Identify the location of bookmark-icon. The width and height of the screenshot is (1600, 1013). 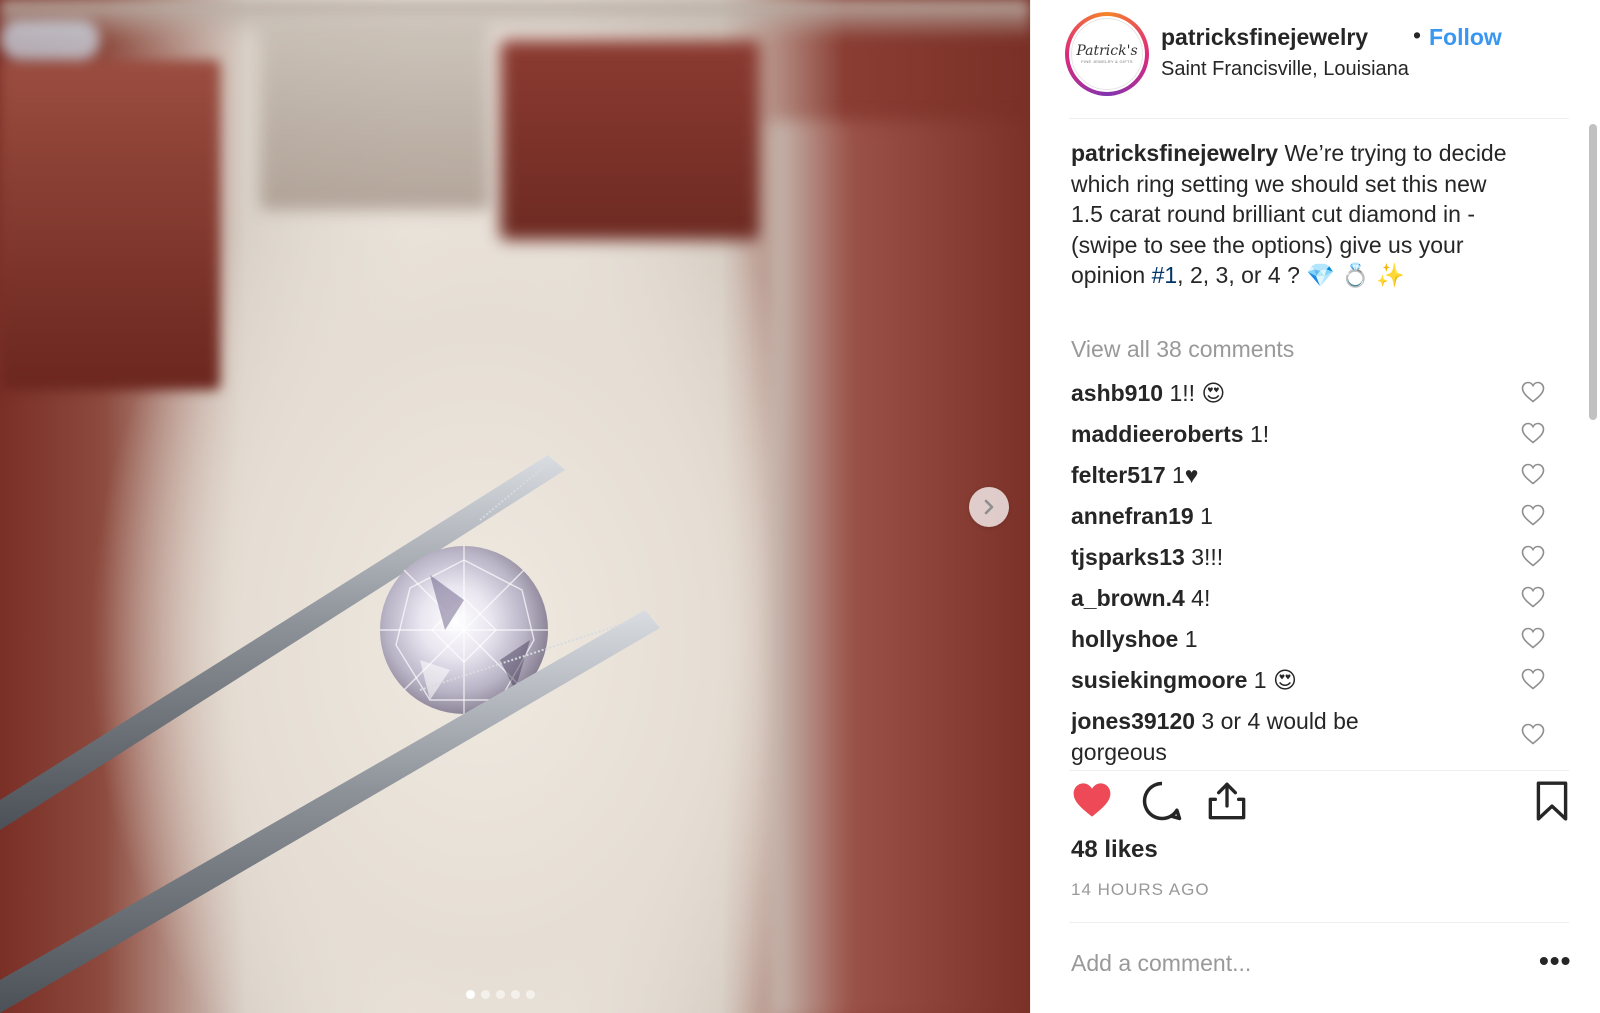
(1552, 801).